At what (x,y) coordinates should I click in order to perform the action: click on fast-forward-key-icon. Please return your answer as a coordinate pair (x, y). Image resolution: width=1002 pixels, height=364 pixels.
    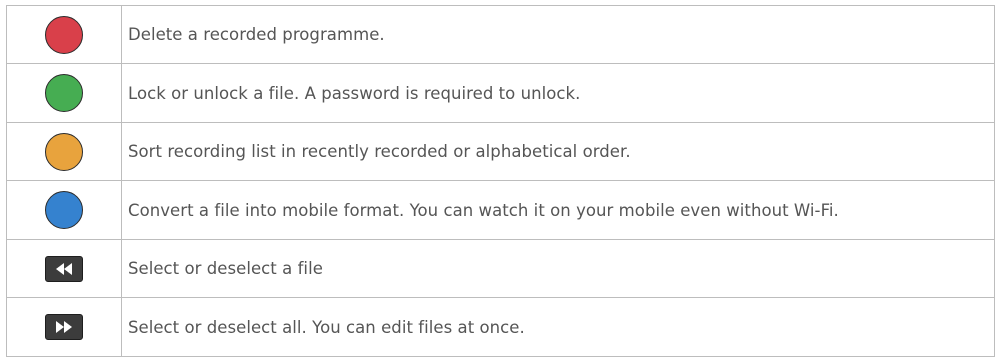
    Looking at the image, I should click on (64, 327).